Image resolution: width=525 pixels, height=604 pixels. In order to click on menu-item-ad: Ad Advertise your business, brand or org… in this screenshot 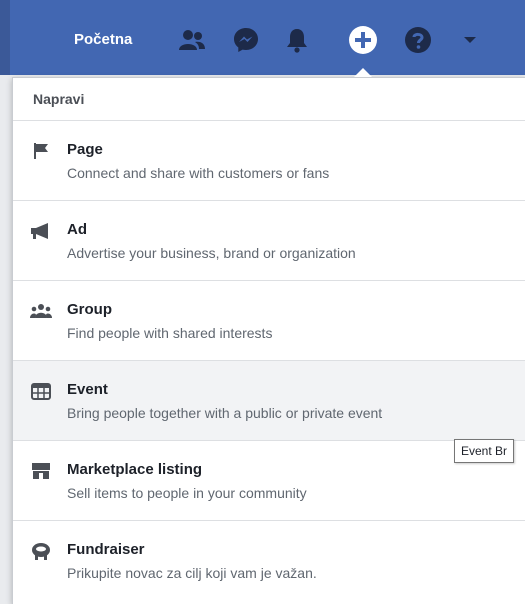, I will do `click(269, 241)`.